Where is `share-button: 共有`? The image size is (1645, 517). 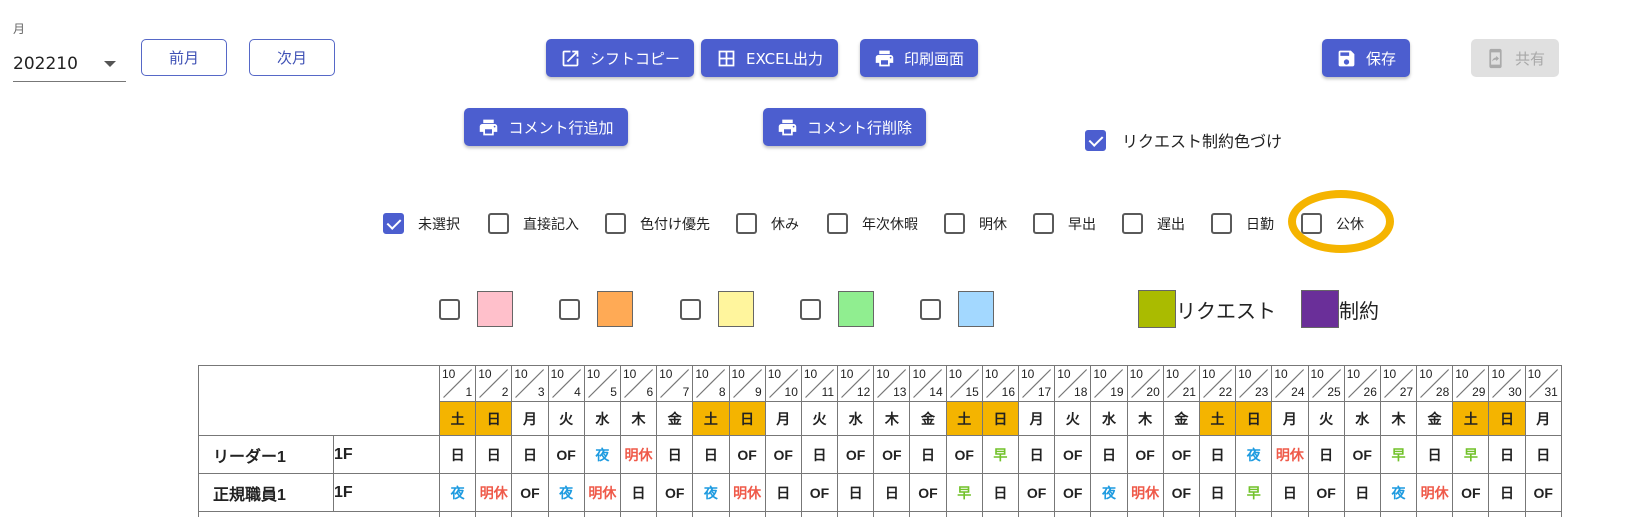 share-button: 共有 is located at coordinates (1515, 58).